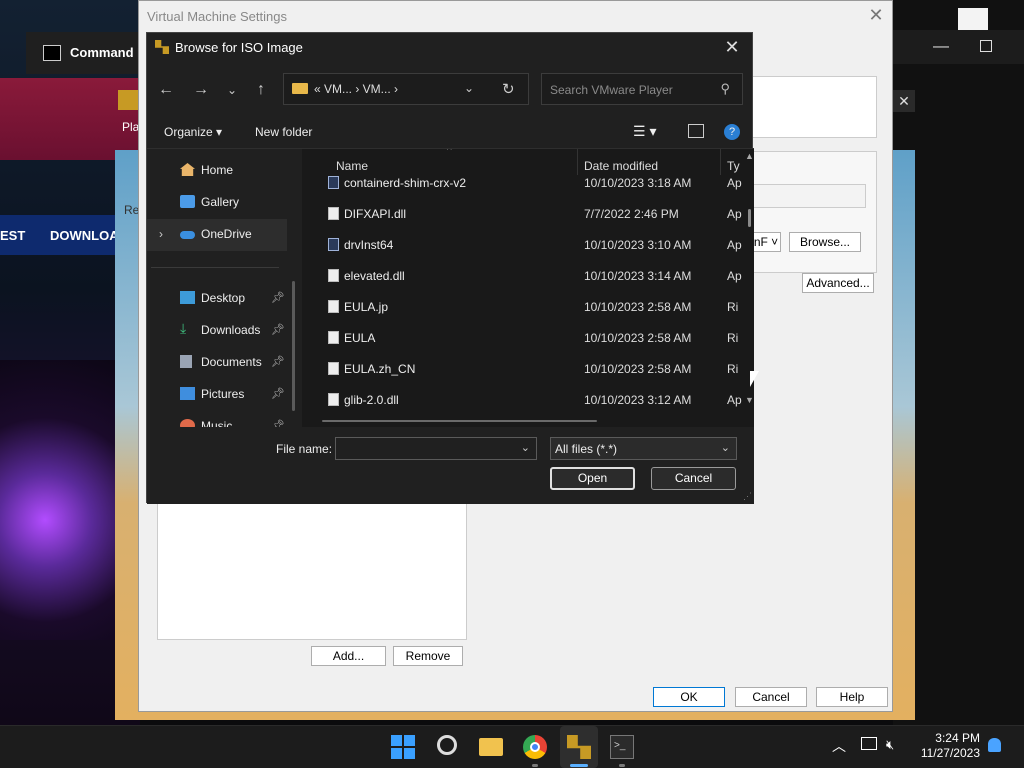 The width and height of the screenshot is (1024, 768). Describe the element at coordinates (622, 747) in the screenshot. I see `terminal-icon: >_` at that location.